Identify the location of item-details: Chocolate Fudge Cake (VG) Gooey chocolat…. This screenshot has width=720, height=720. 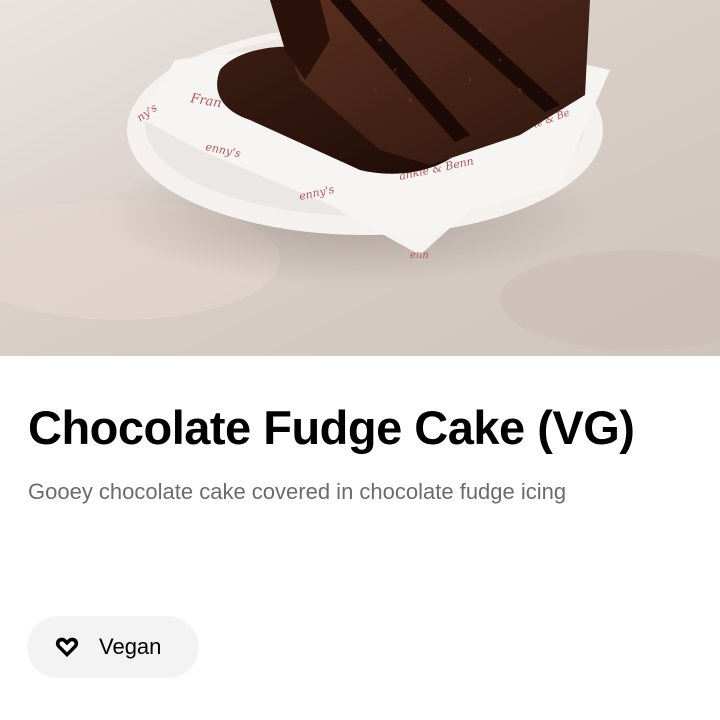
(360, 453).